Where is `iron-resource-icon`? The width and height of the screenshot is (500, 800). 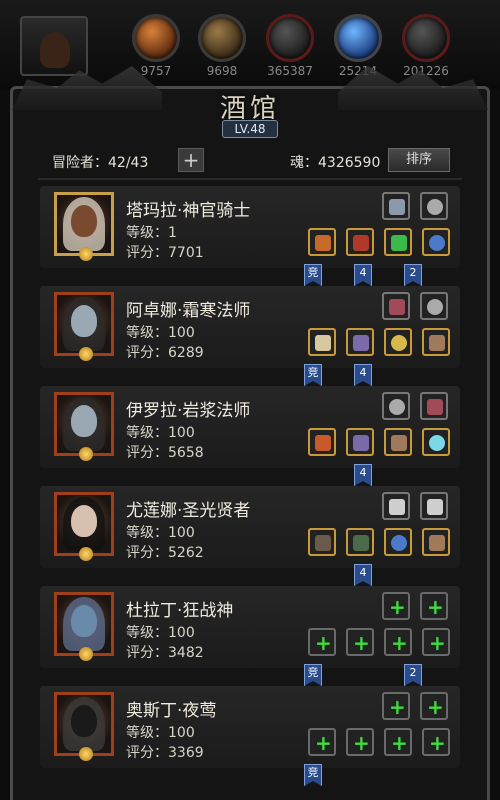 iron-resource-icon is located at coordinates (290, 38).